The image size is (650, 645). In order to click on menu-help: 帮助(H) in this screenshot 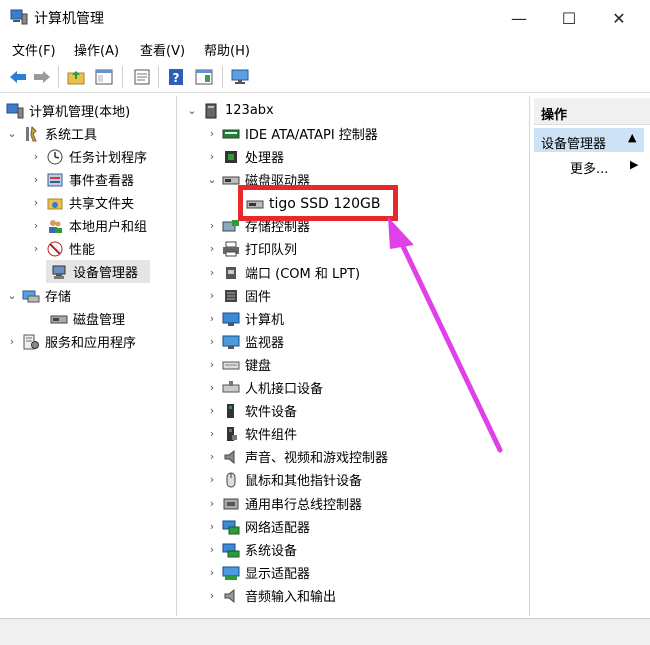, I will do `click(227, 49)`.